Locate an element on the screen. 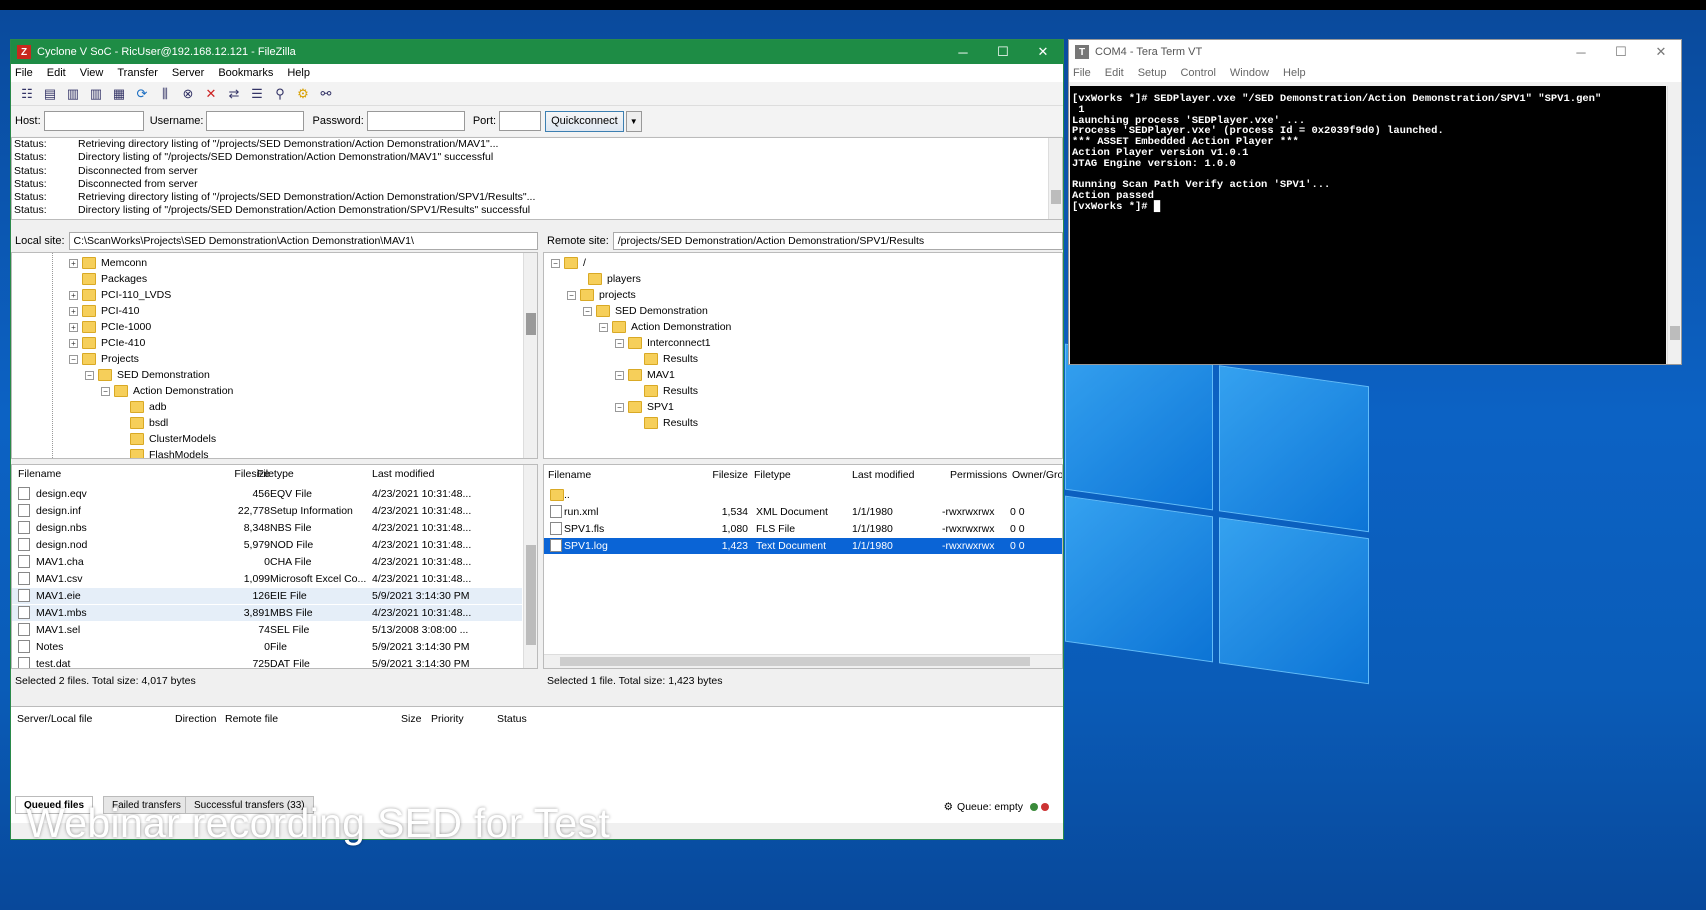 The image size is (1706, 910). maximize-button: ☐ is located at coordinates (1003, 52).